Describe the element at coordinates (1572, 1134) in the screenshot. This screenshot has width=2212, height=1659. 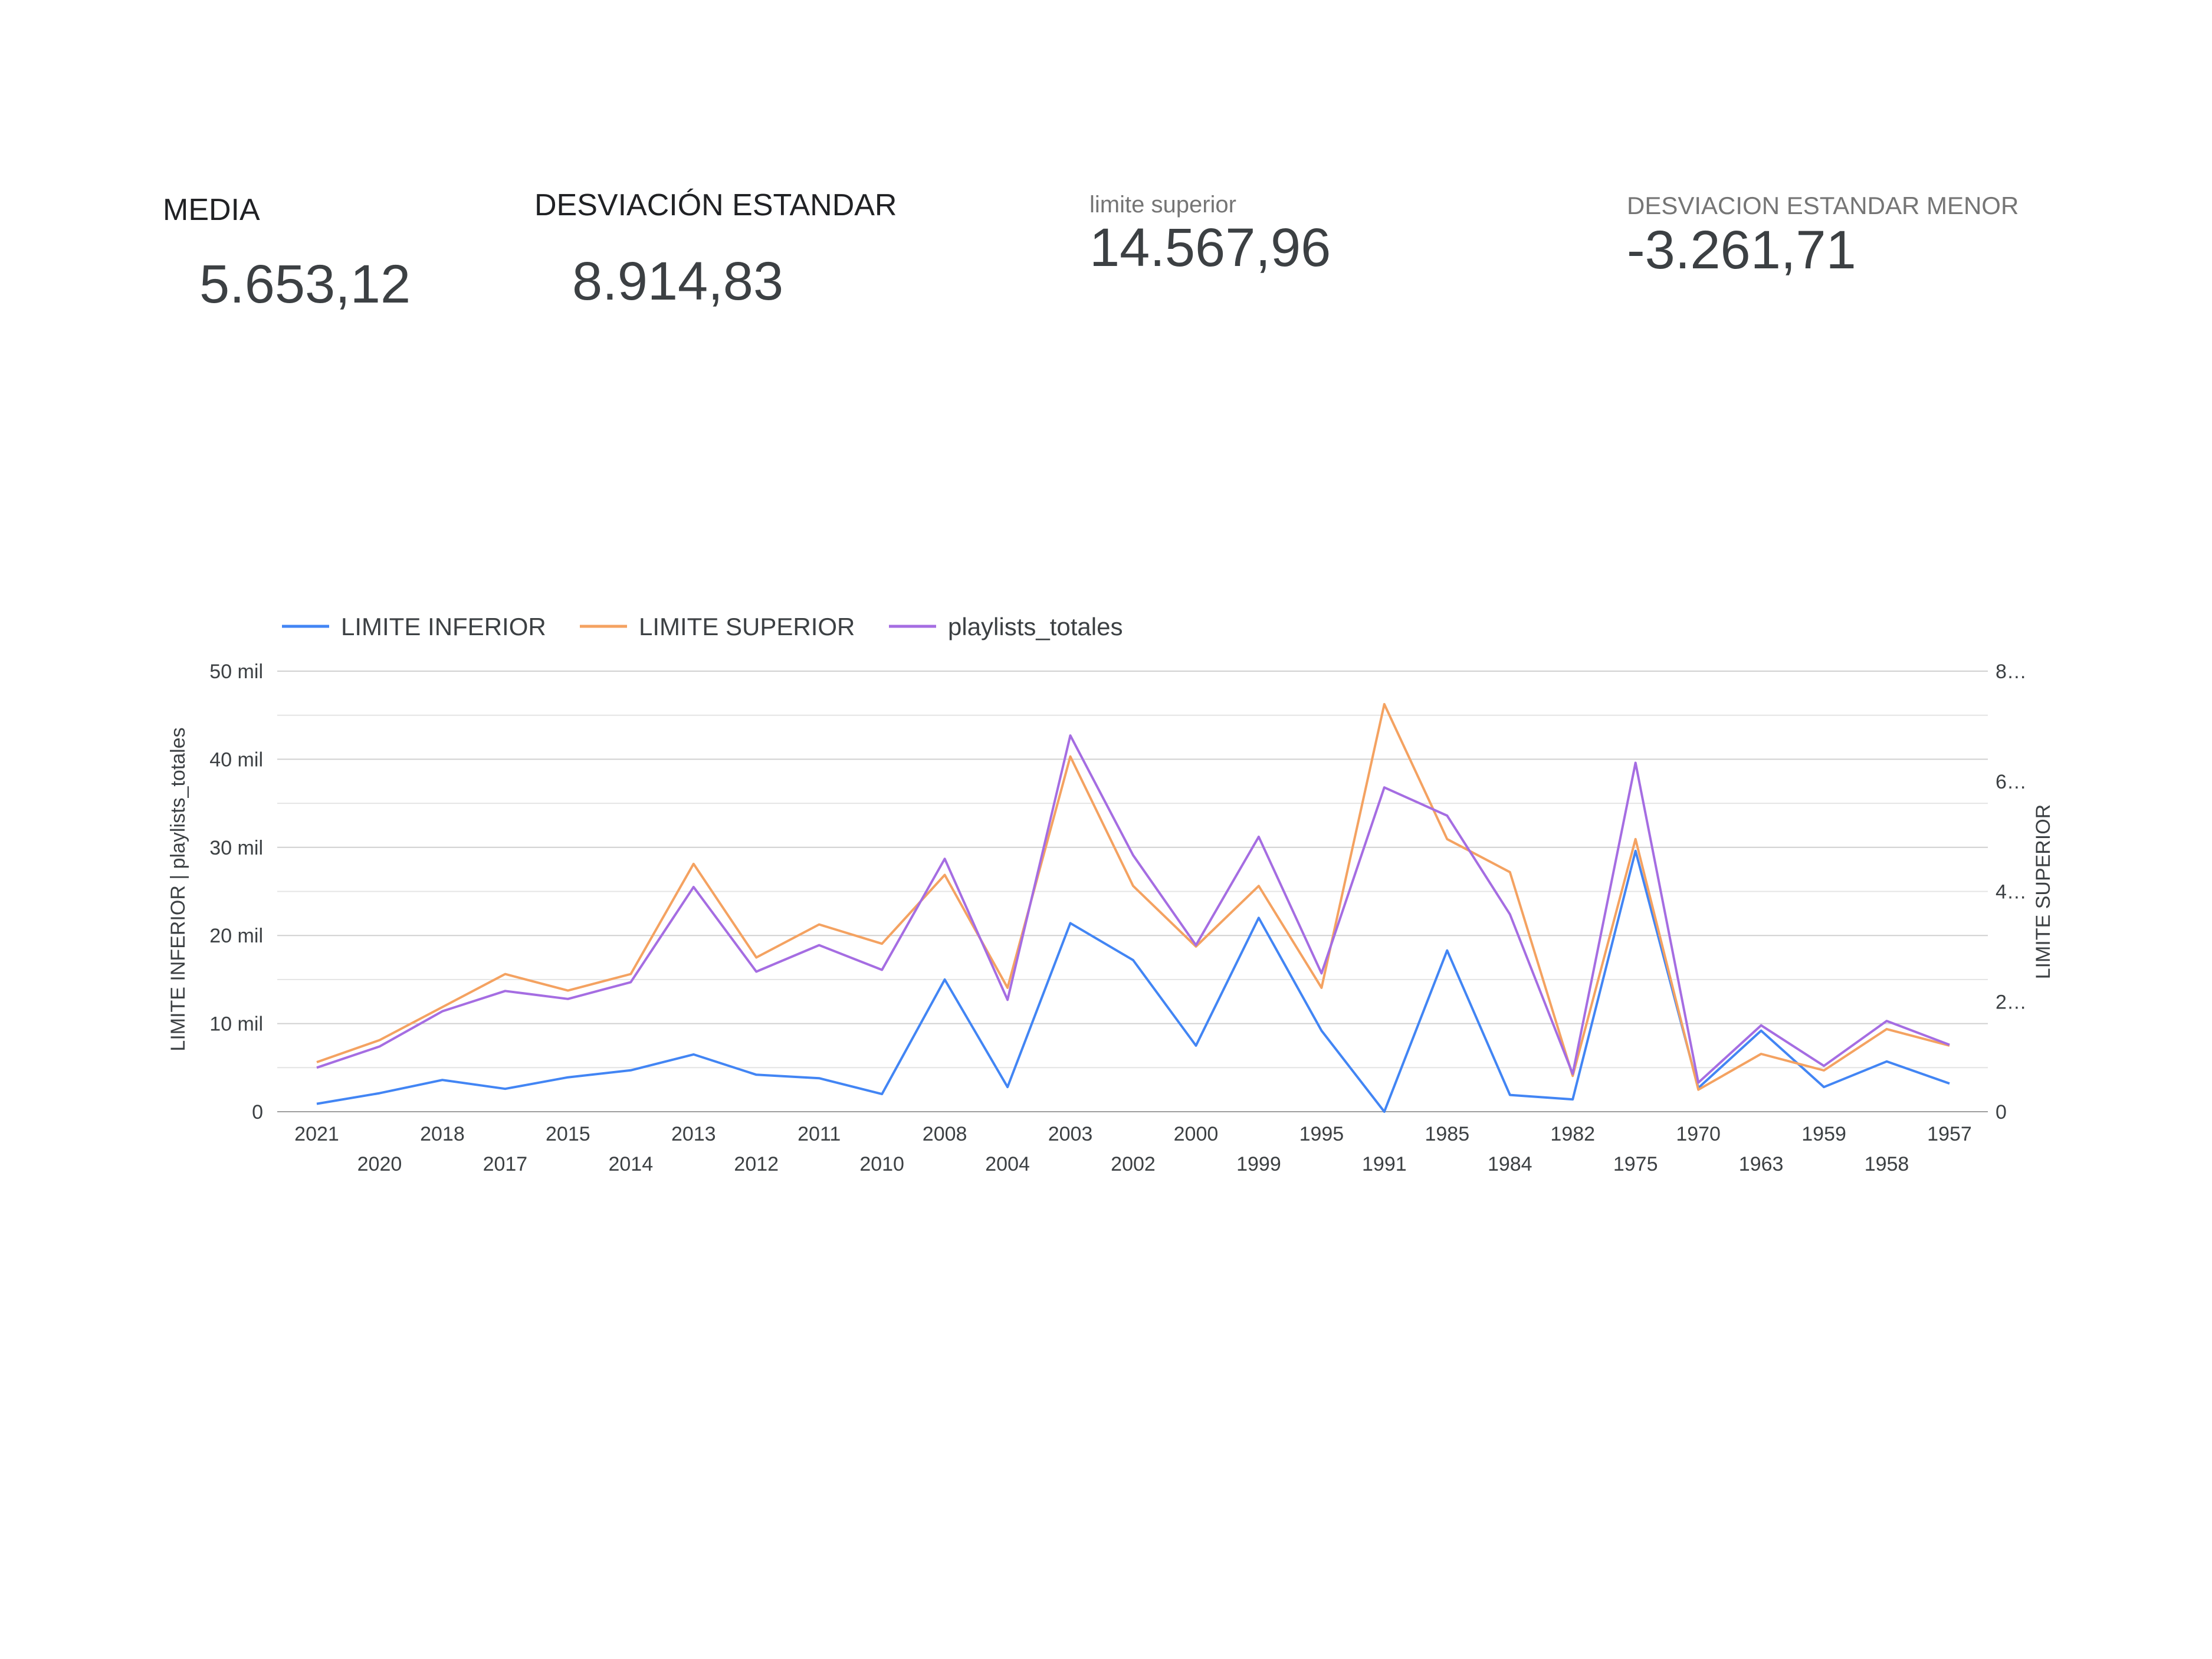
I see `x-tick-label: 1982` at that location.